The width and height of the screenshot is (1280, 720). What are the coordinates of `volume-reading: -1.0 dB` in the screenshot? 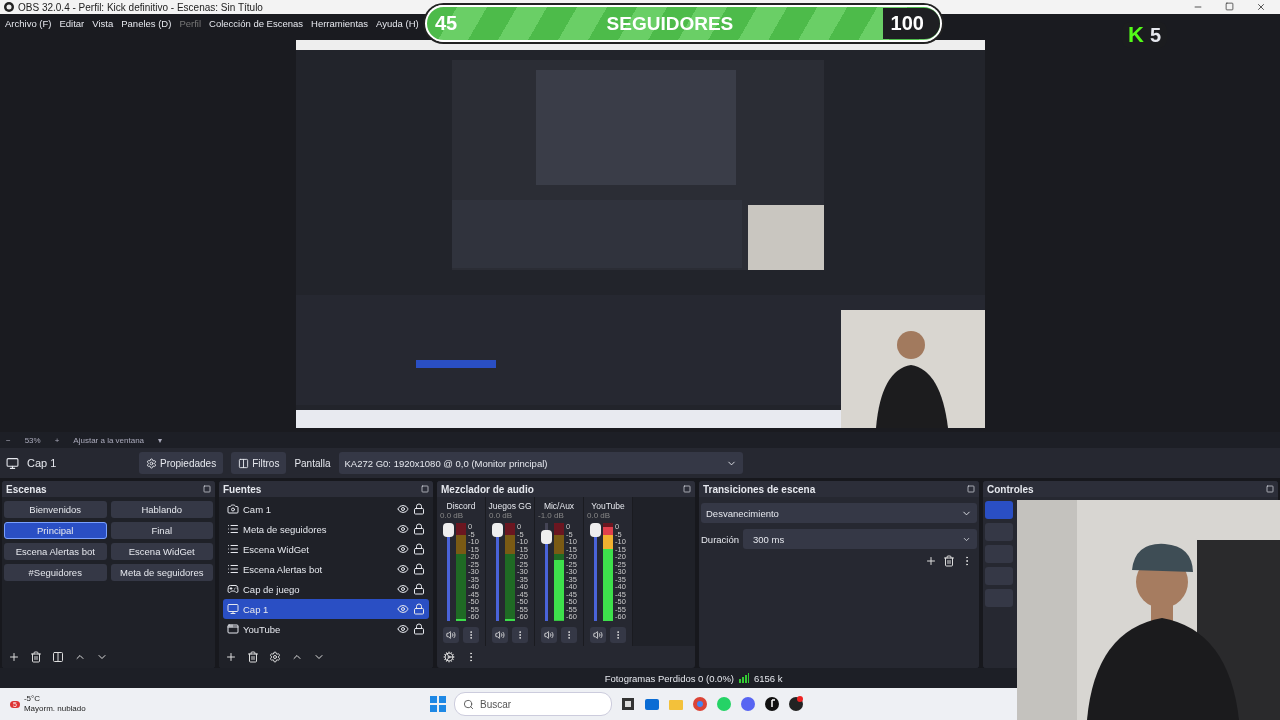 It's located at (551, 515).